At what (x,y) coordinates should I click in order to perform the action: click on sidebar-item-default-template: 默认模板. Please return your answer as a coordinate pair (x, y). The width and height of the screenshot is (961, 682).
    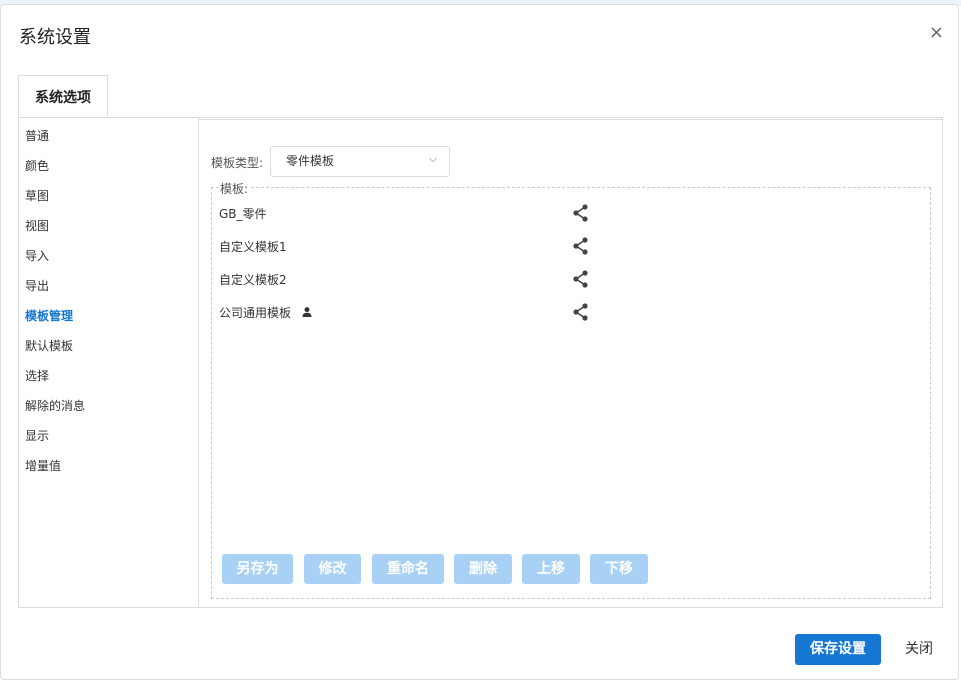
    Looking at the image, I should click on (49, 346).